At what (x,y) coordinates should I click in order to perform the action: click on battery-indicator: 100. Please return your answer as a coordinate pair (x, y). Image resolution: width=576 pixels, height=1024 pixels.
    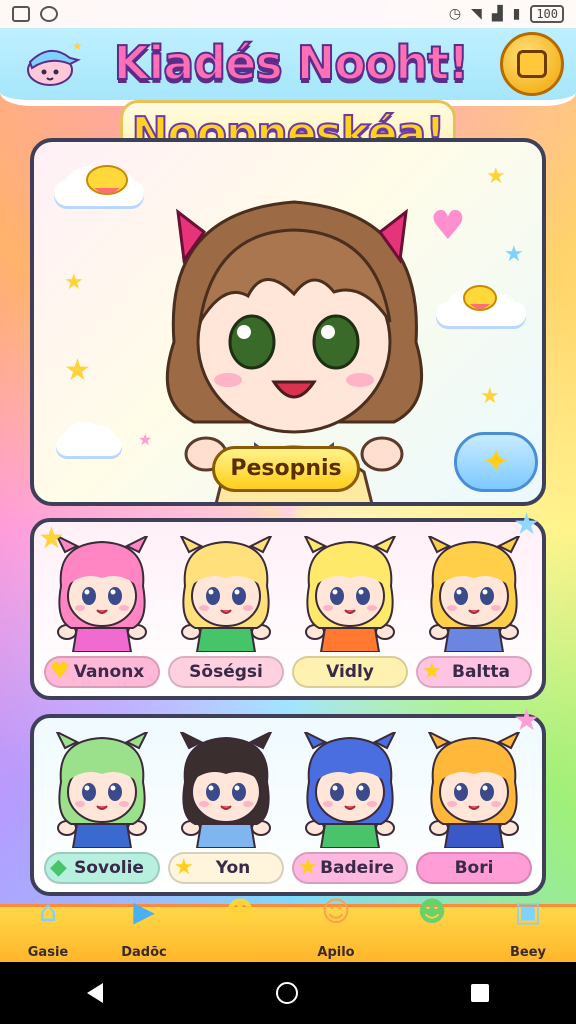
    Looking at the image, I should click on (547, 14).